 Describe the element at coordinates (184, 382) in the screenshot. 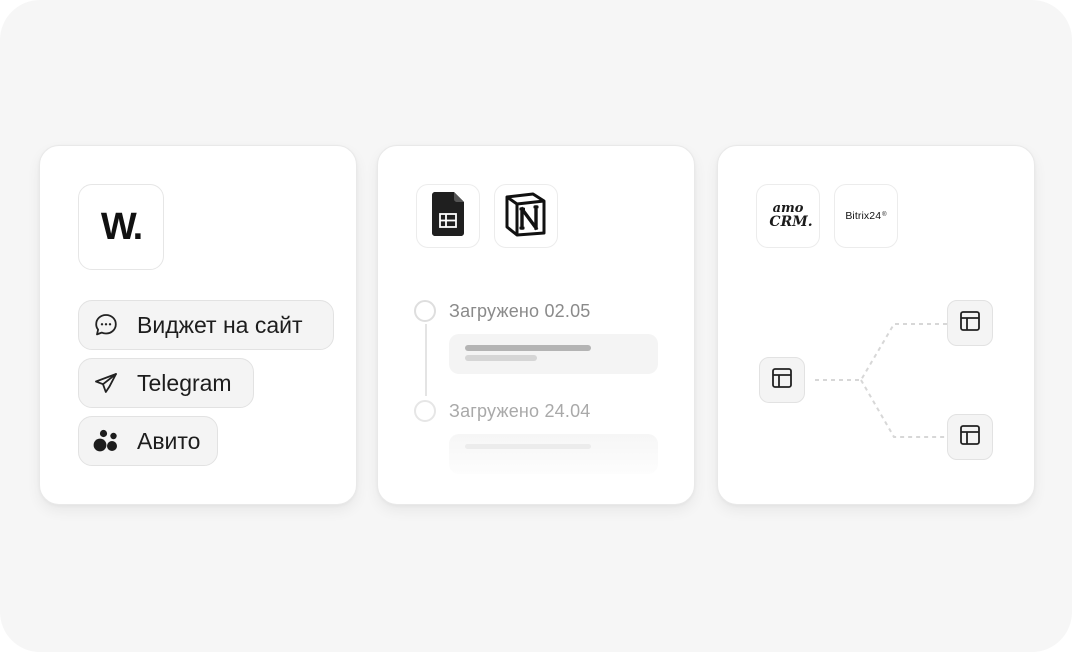

I see `channel-chip-label: Telegram` at that location.